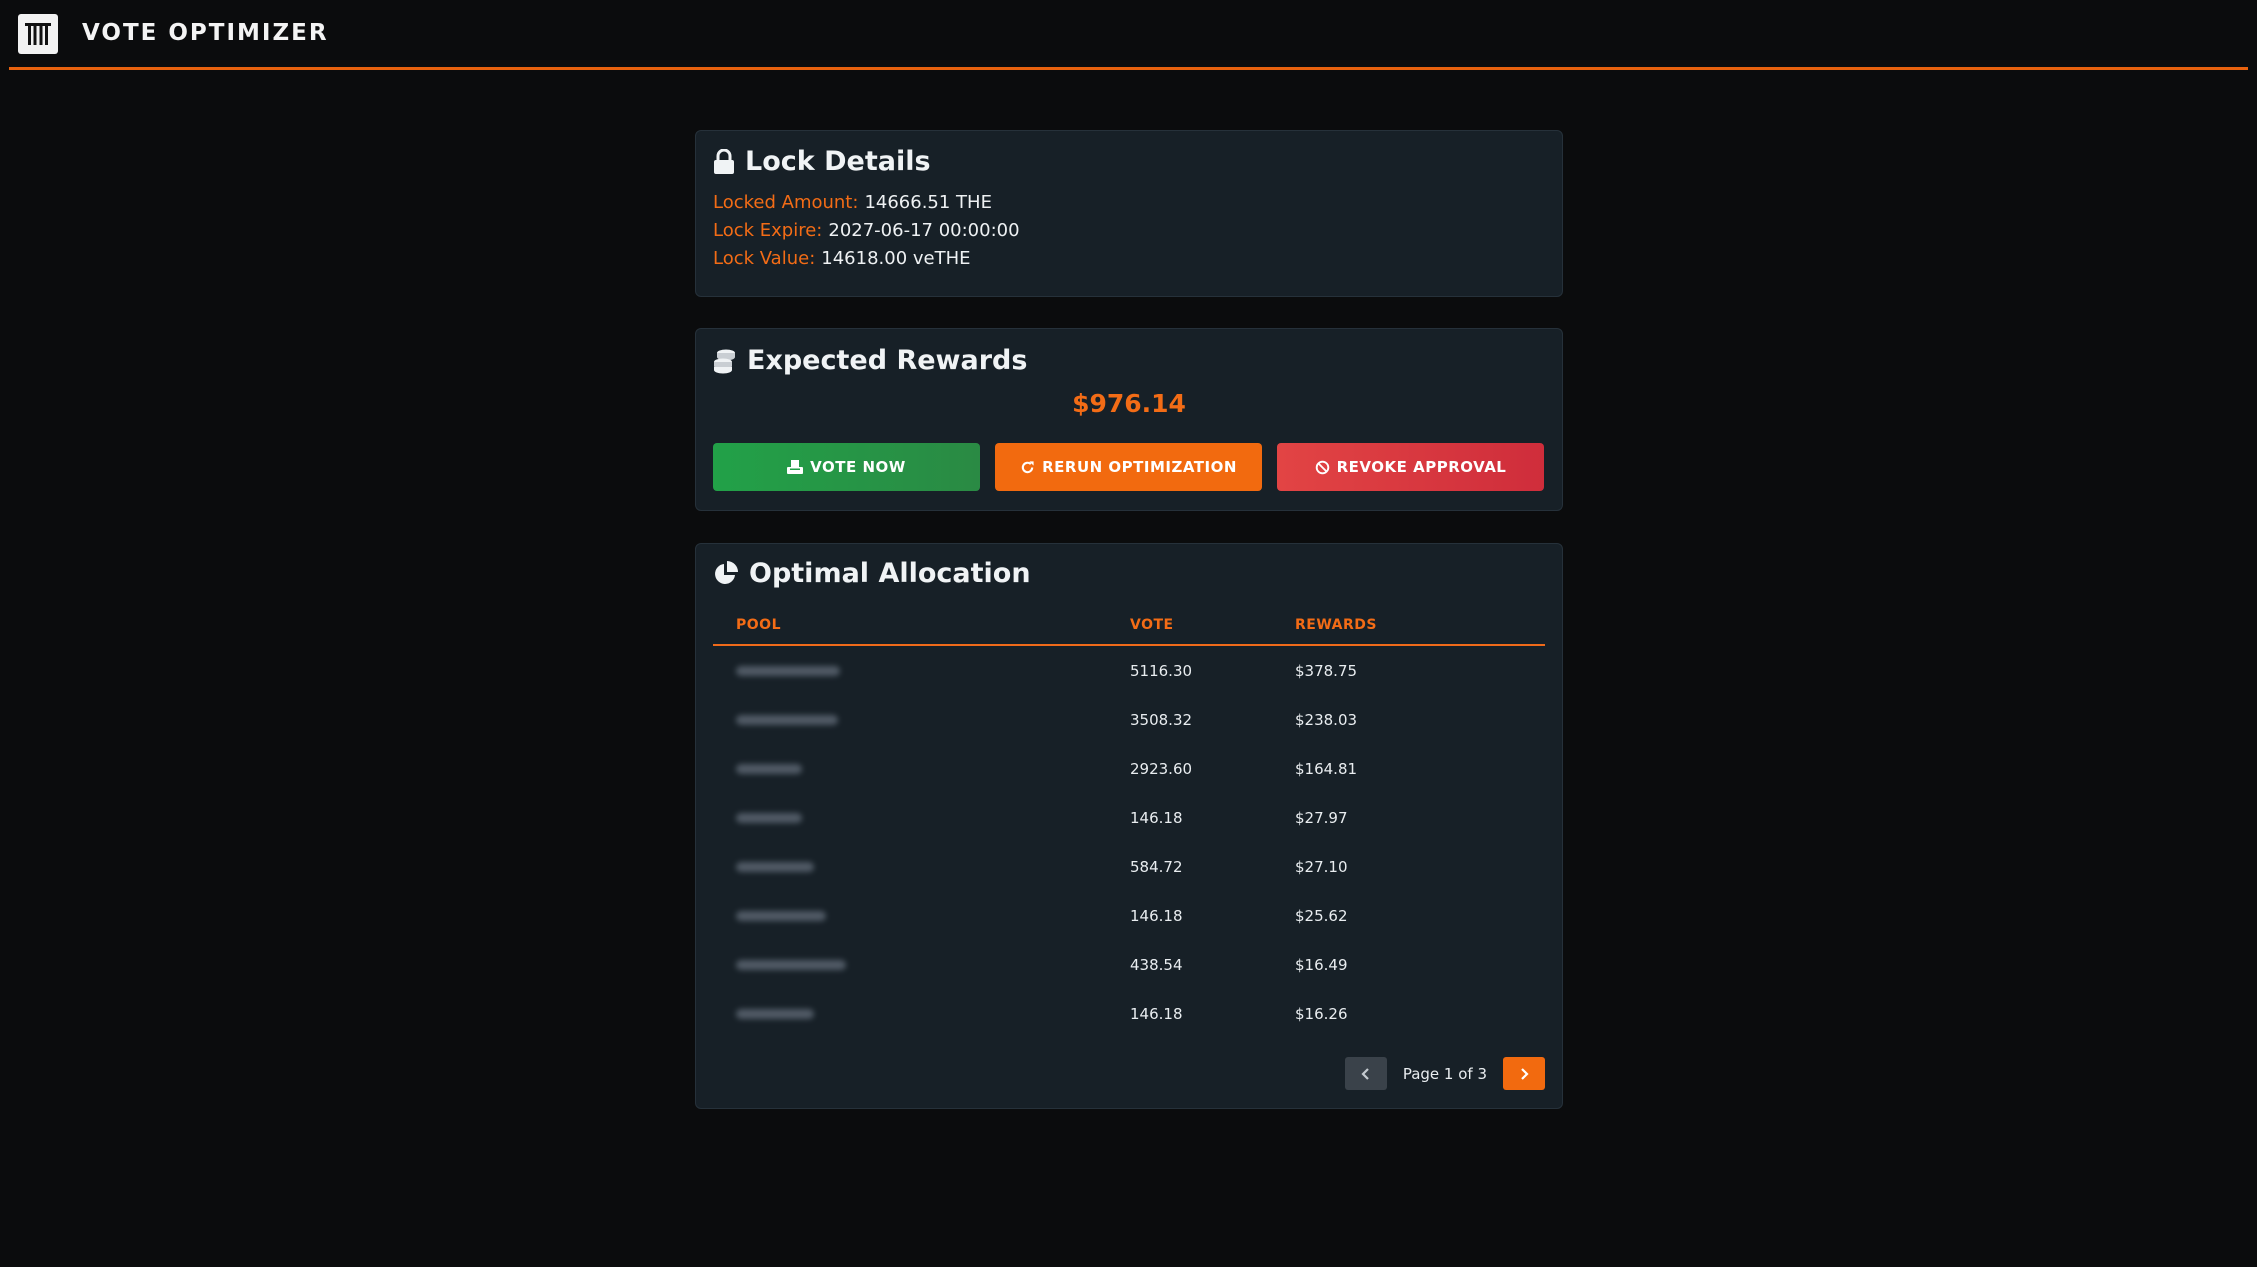 The image size is (2257, 1267). I want to click on expected-rewards-amount: $976.14, so click(1129, 403).